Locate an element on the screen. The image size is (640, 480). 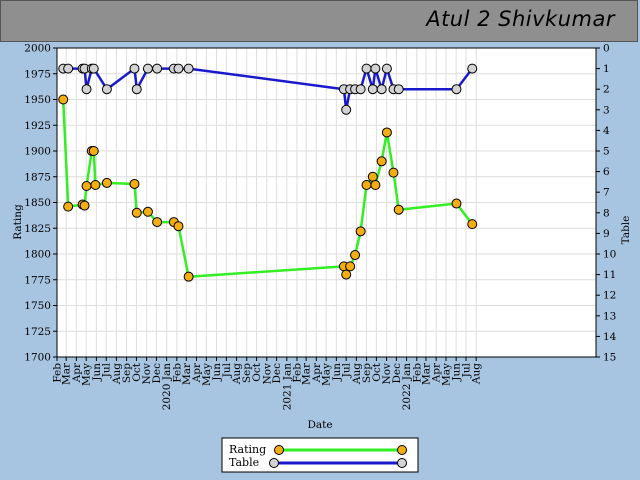
y-tick-label: 1950 is located at coordinates (37, 100).